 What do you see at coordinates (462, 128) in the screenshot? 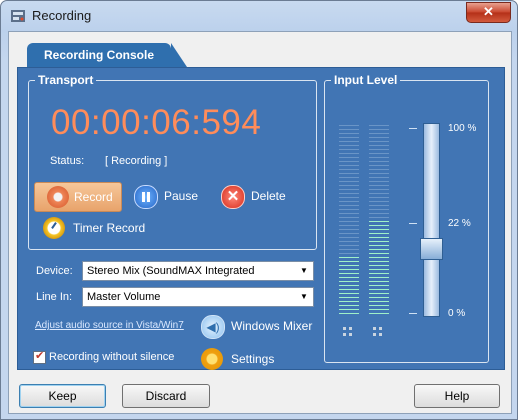
I see `level-label-100: 100 %` at bounding box center [462, 128].